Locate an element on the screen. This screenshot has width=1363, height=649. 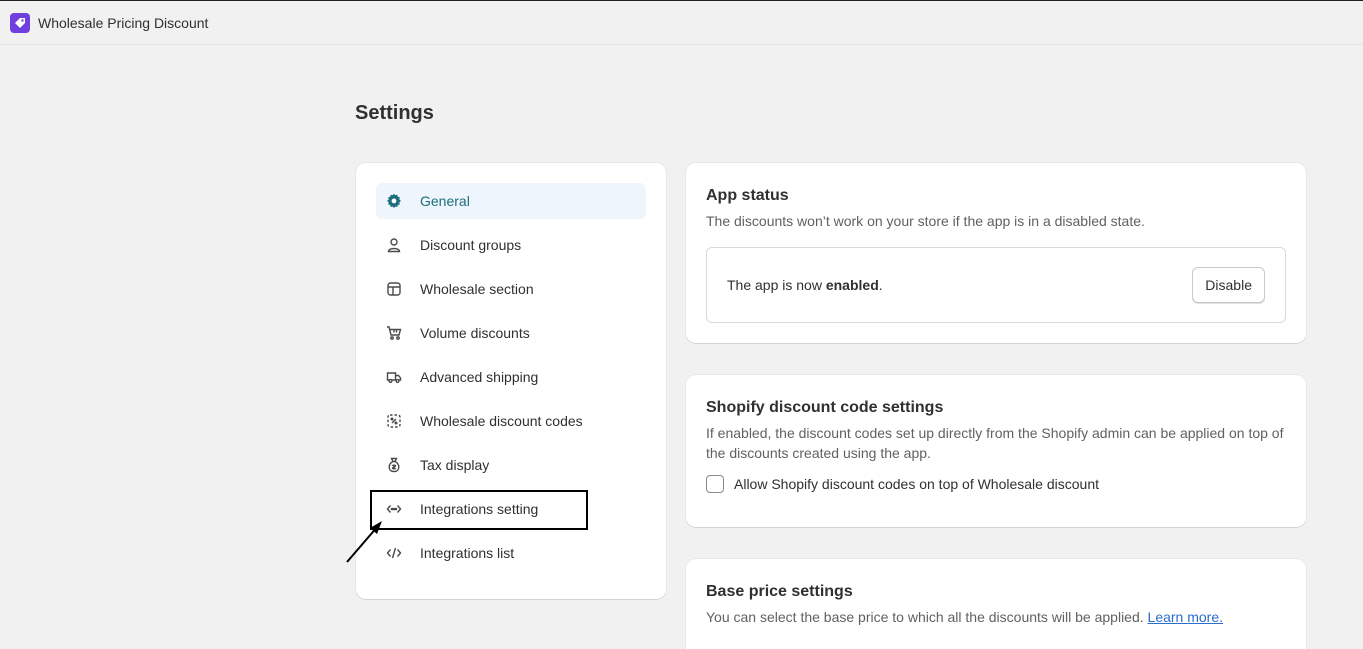
status-box: The app is now enabled. Disable is located at coordinates (996, 285).